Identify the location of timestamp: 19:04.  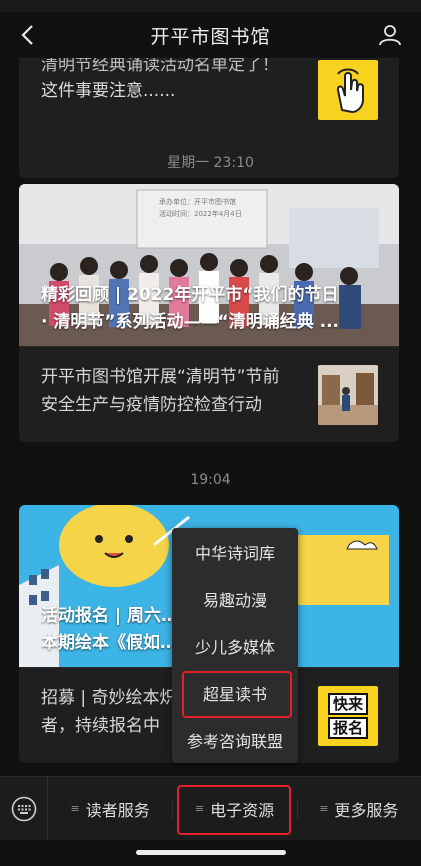
(210, 480).